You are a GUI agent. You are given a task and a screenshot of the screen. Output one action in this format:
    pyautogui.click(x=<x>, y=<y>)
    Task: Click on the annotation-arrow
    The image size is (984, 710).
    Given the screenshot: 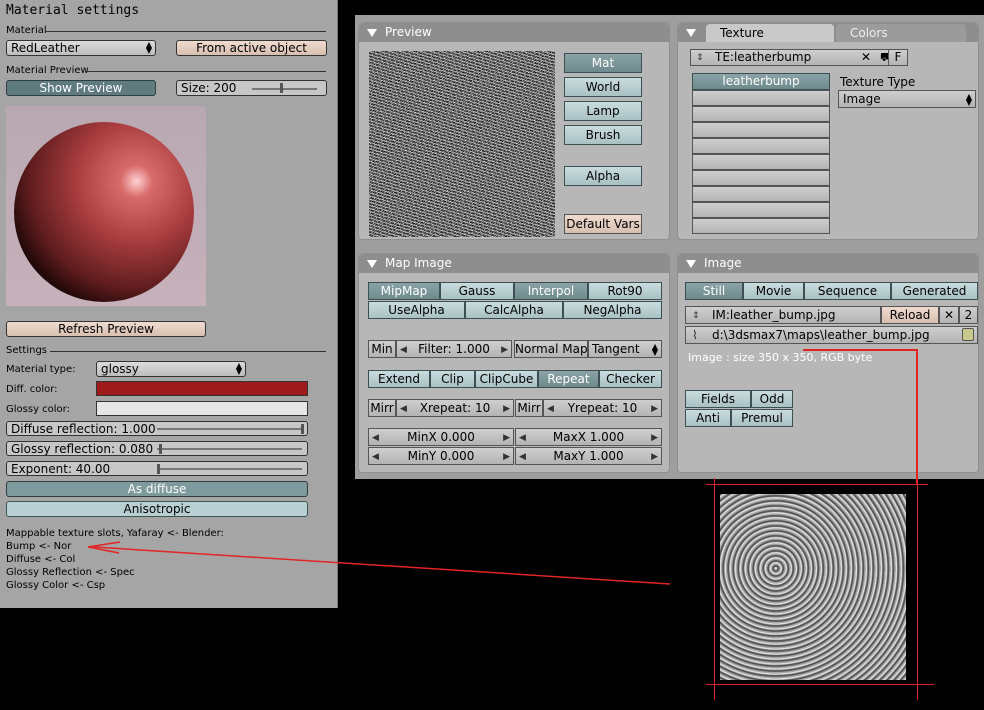 What is the action you would take?
    pyautogui.click(x=379, y=563)
    